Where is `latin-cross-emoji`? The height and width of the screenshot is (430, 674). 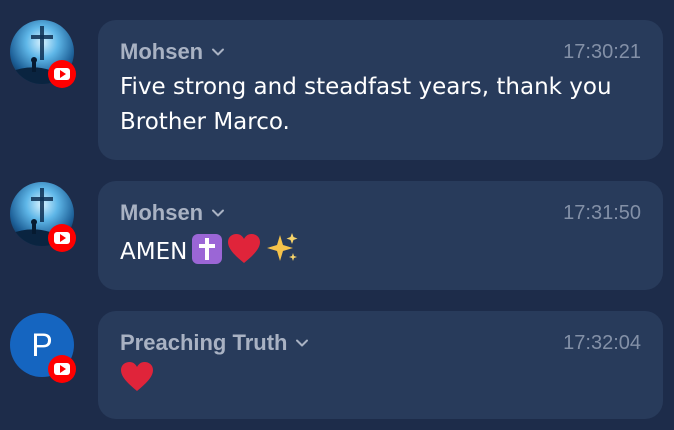 latin-cross-emoji is located at coordinates (207, 249).